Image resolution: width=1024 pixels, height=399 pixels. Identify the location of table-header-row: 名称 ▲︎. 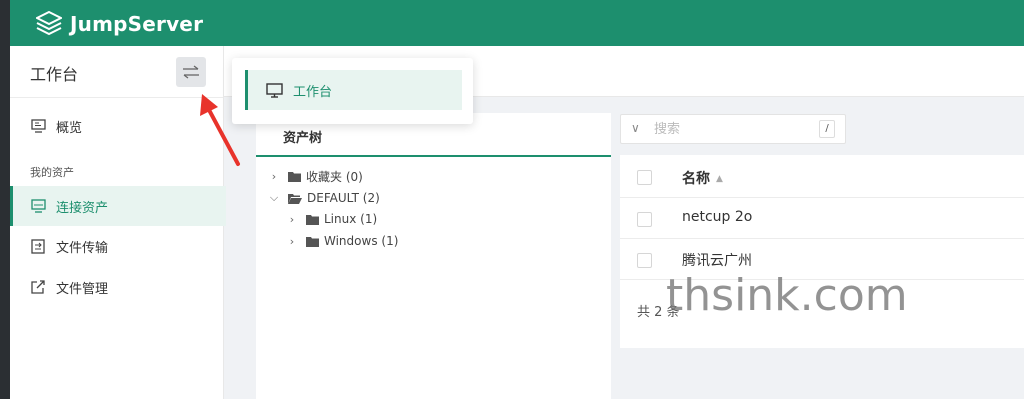
(822, 176).